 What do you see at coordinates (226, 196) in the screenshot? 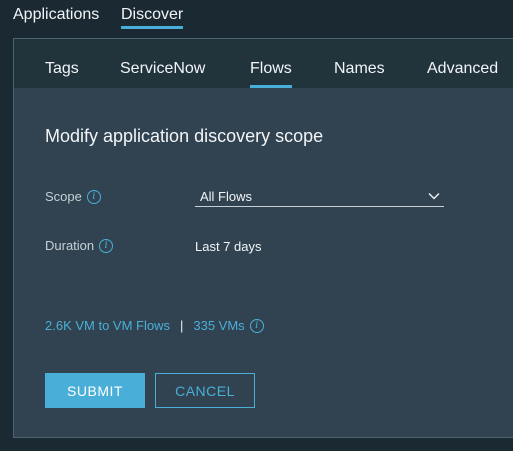
I see `scope-select-value: All Flows` at bounding box center [226, 196].